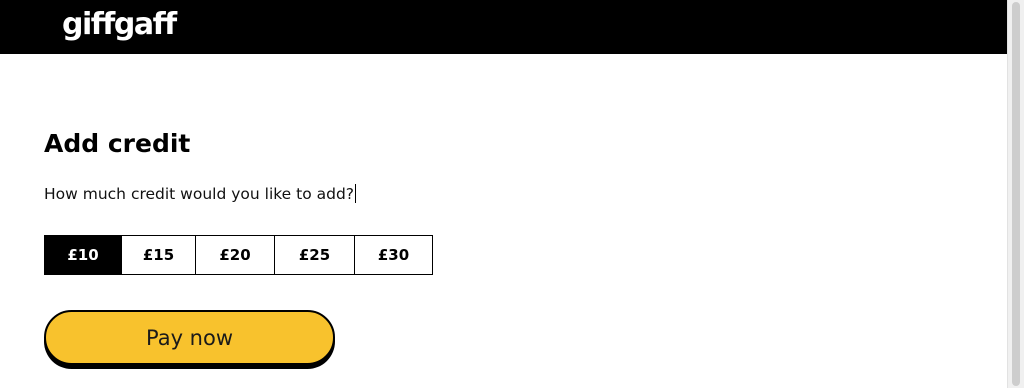 The image size is (1024, 388). Describe the element at coordinates (356, 193) in the screenshot. I see `text-cursor-icon` at that location.